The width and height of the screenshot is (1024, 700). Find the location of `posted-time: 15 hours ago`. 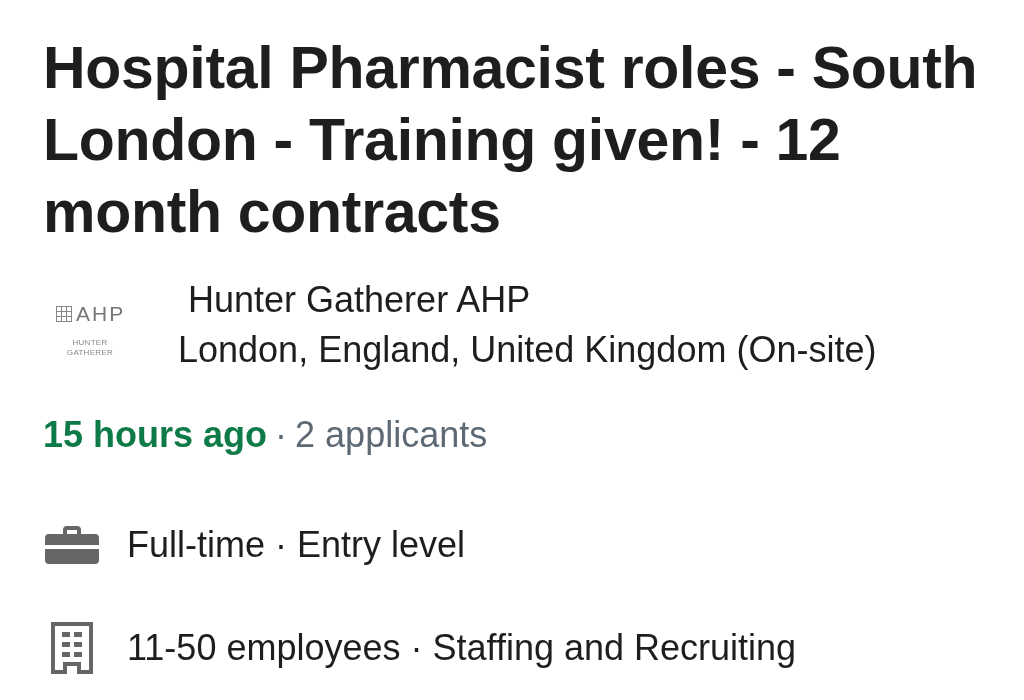

posted-time: 15 hours ago is located at coordinates (155, 435).